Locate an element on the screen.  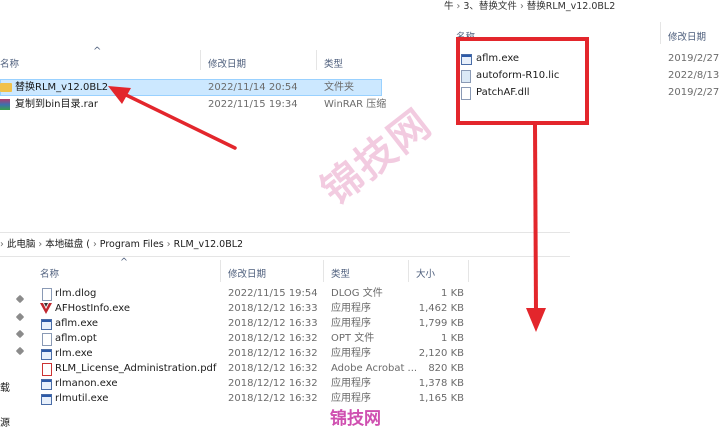
arrowhead-down is located at coordinates (536, 320).